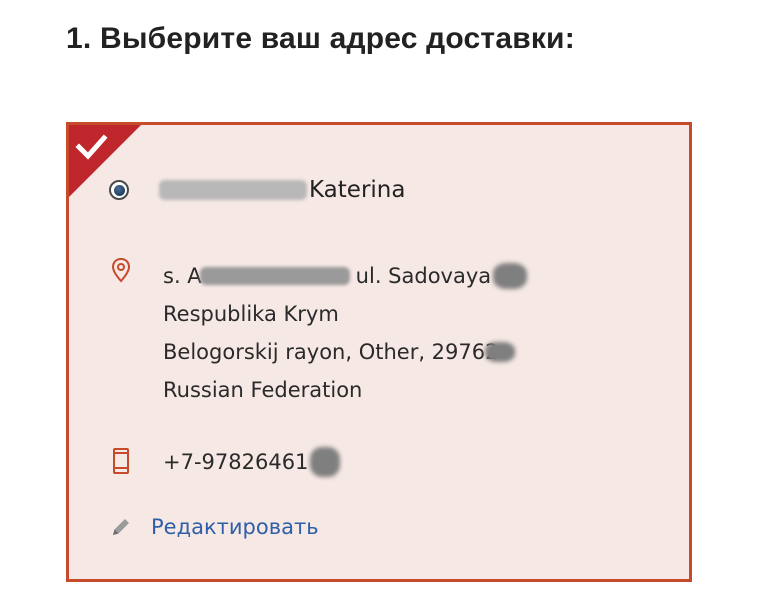 This screenshot has height=604, width=784. What do you see at coordinates (121, 527) in the screenshot?
I see `pencil-icon` at bounding box center [121, 527].